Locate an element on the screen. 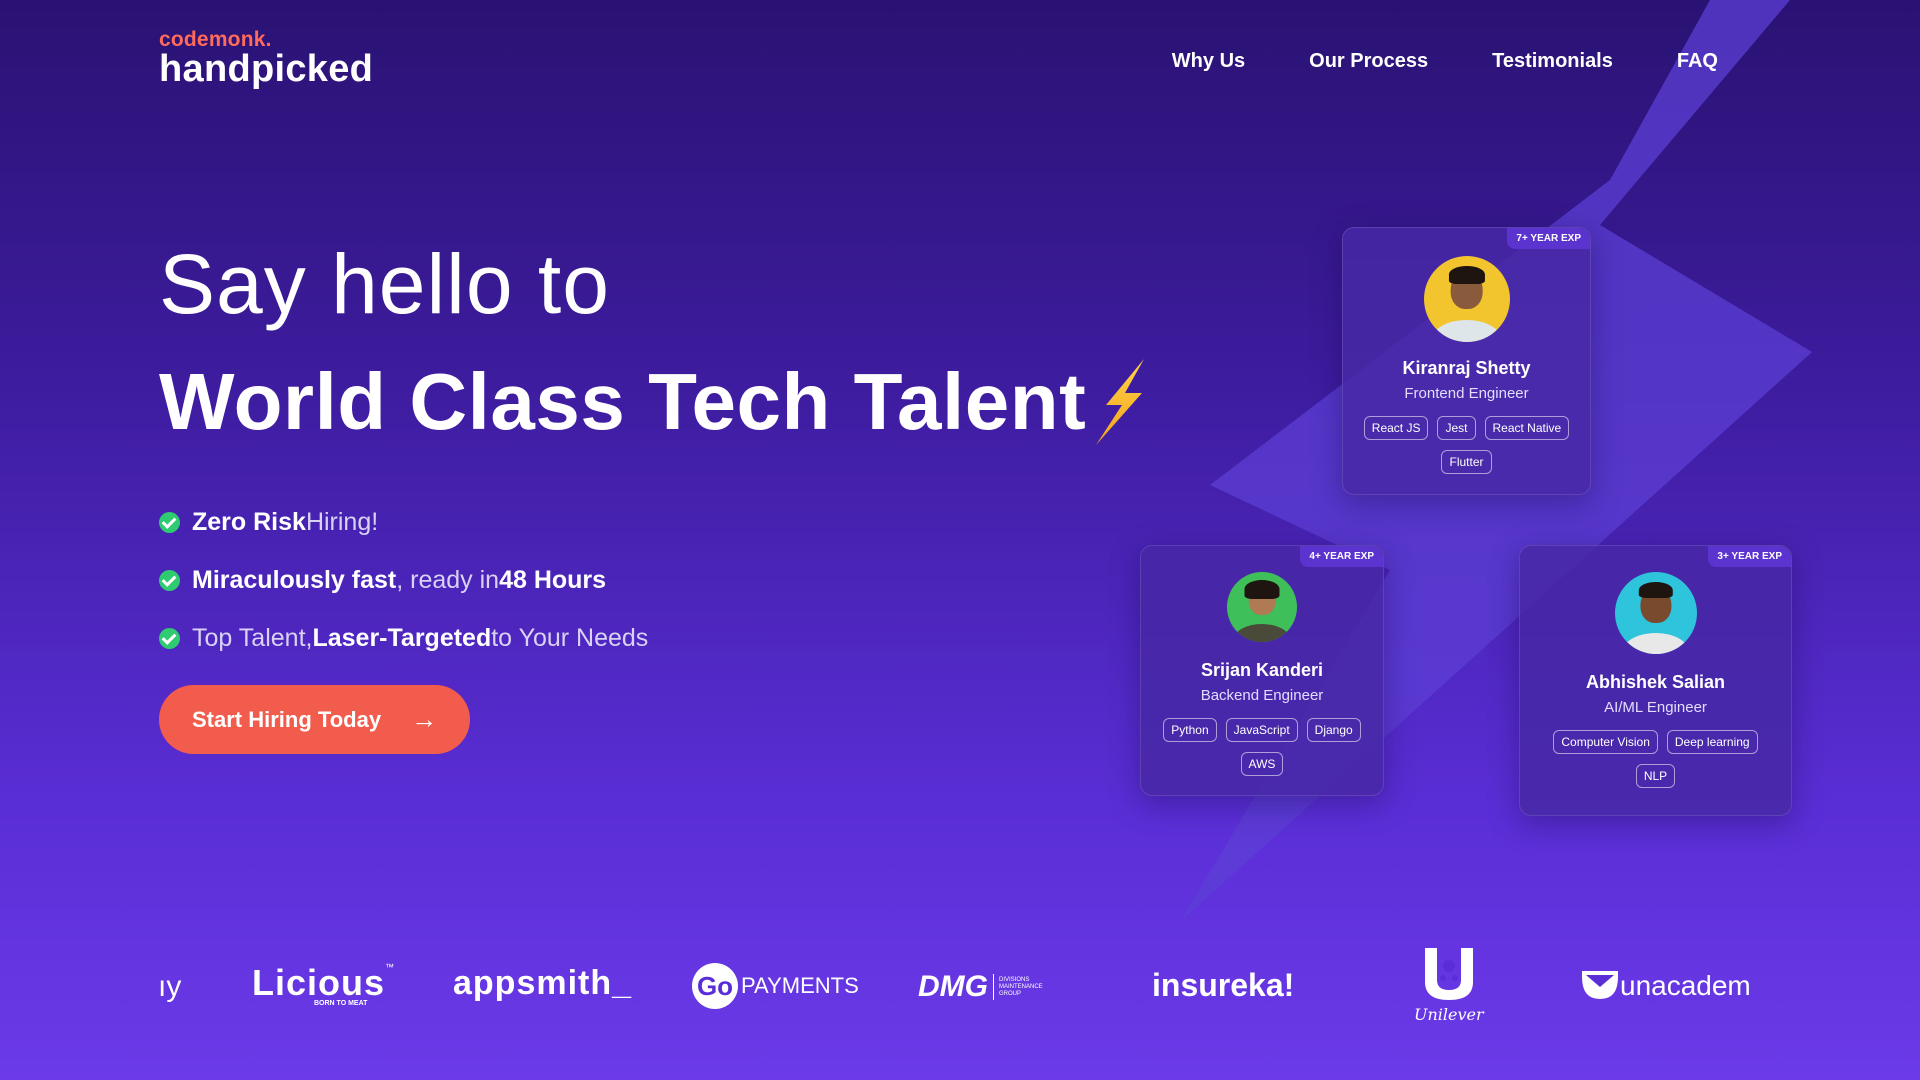 This screenshot has width=1920, height=1080. payments-text: PAYMENTS is located at coordinates (800, 985).